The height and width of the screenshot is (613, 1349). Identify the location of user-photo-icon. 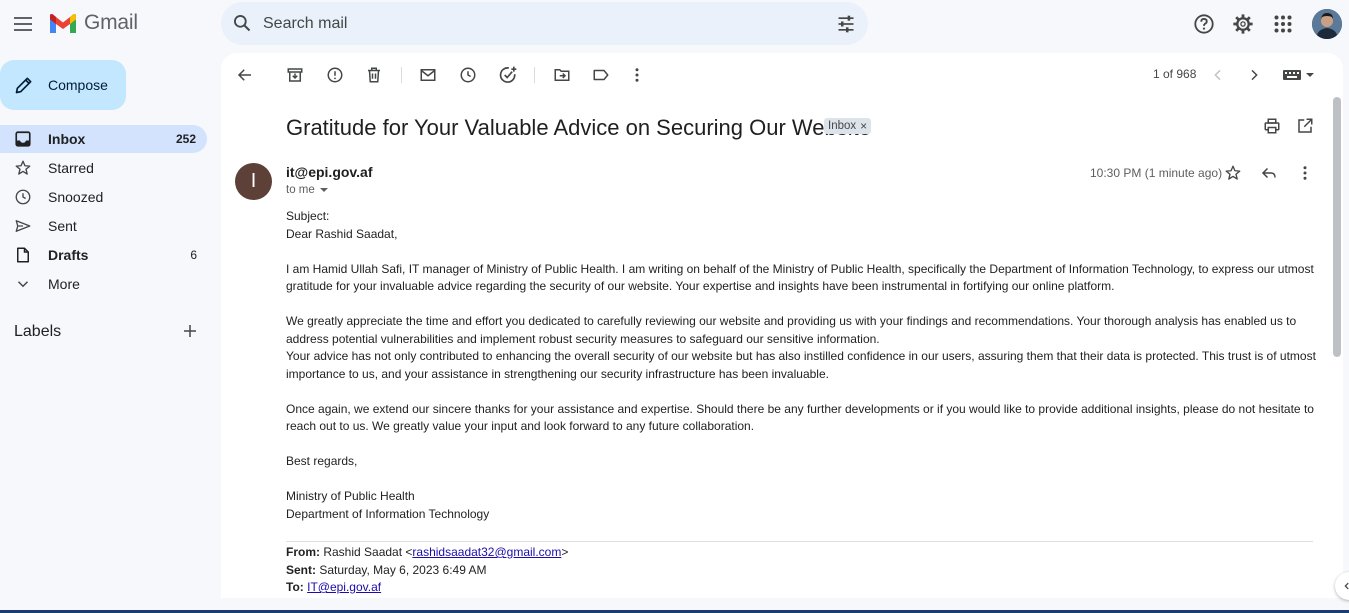
(1327, 24).